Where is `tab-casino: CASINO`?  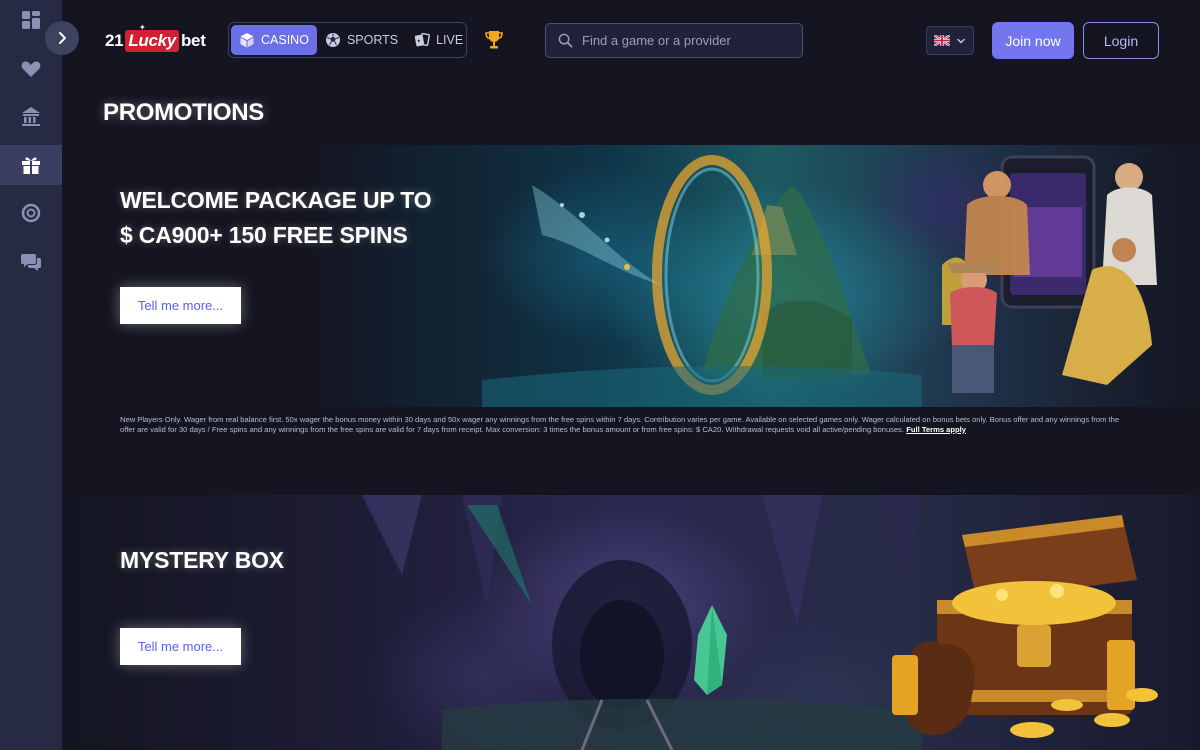
tab-casino: CASINO is located at coordinates (274, 40).